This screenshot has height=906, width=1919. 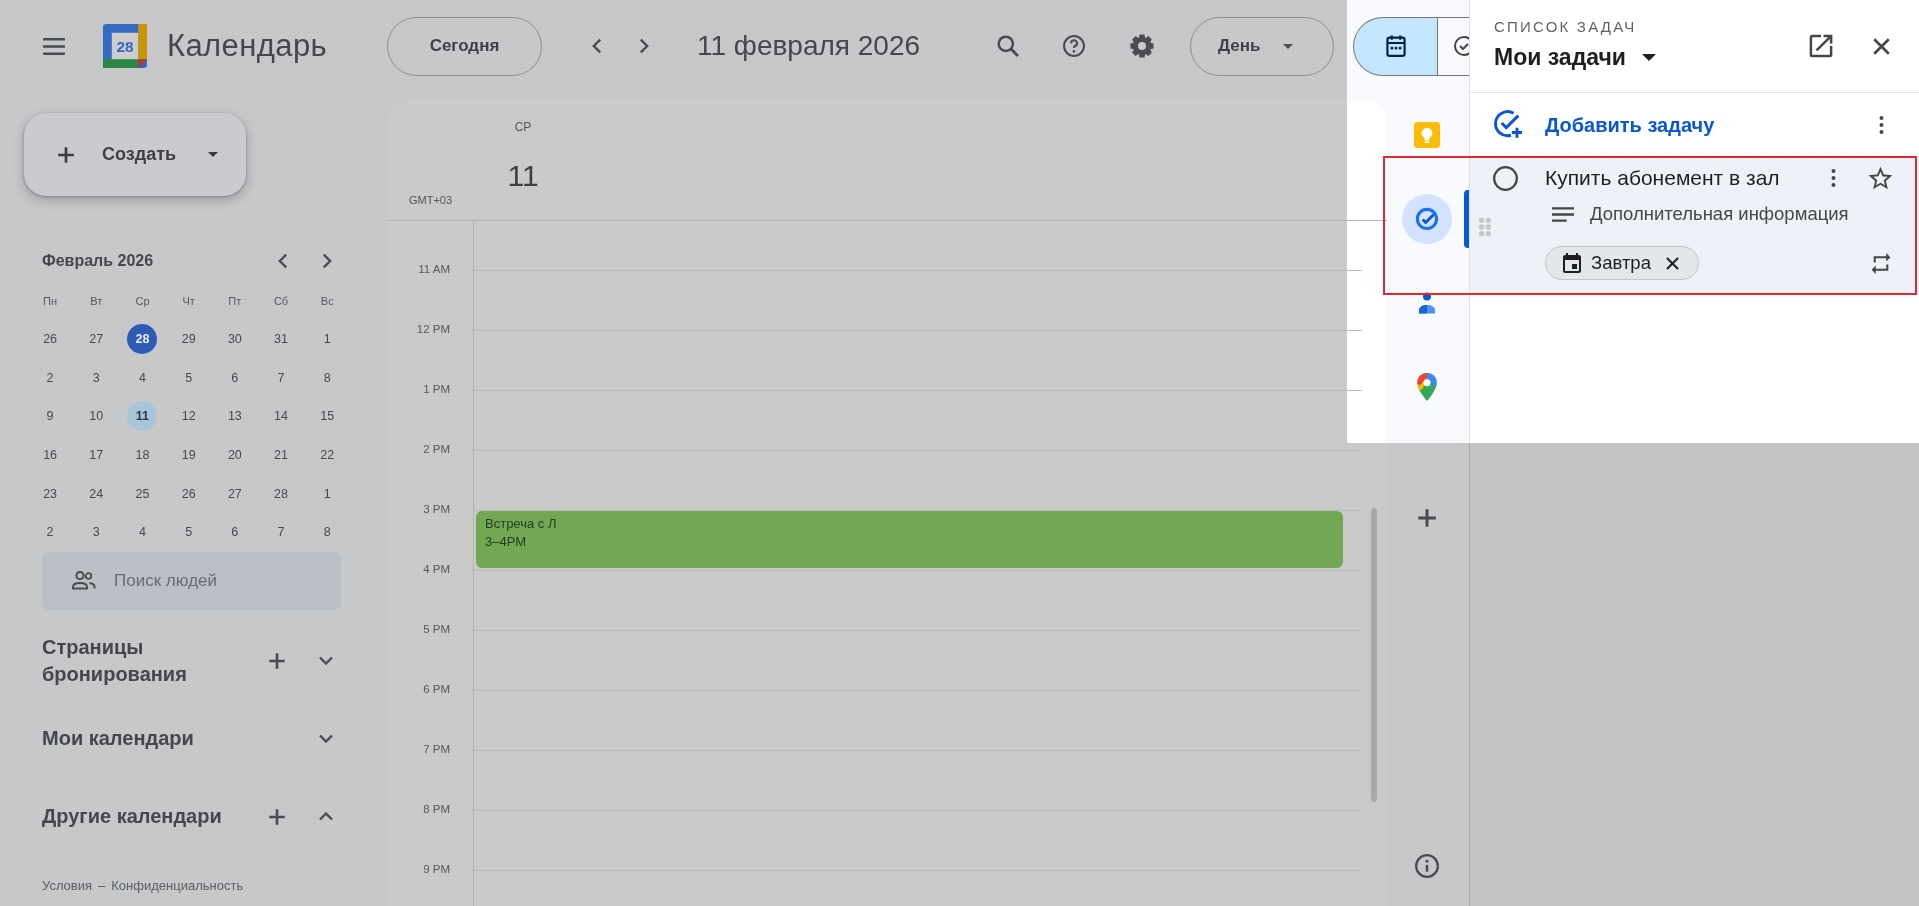 I want to click on calendar-day: 11, so click(x=142, y=416).